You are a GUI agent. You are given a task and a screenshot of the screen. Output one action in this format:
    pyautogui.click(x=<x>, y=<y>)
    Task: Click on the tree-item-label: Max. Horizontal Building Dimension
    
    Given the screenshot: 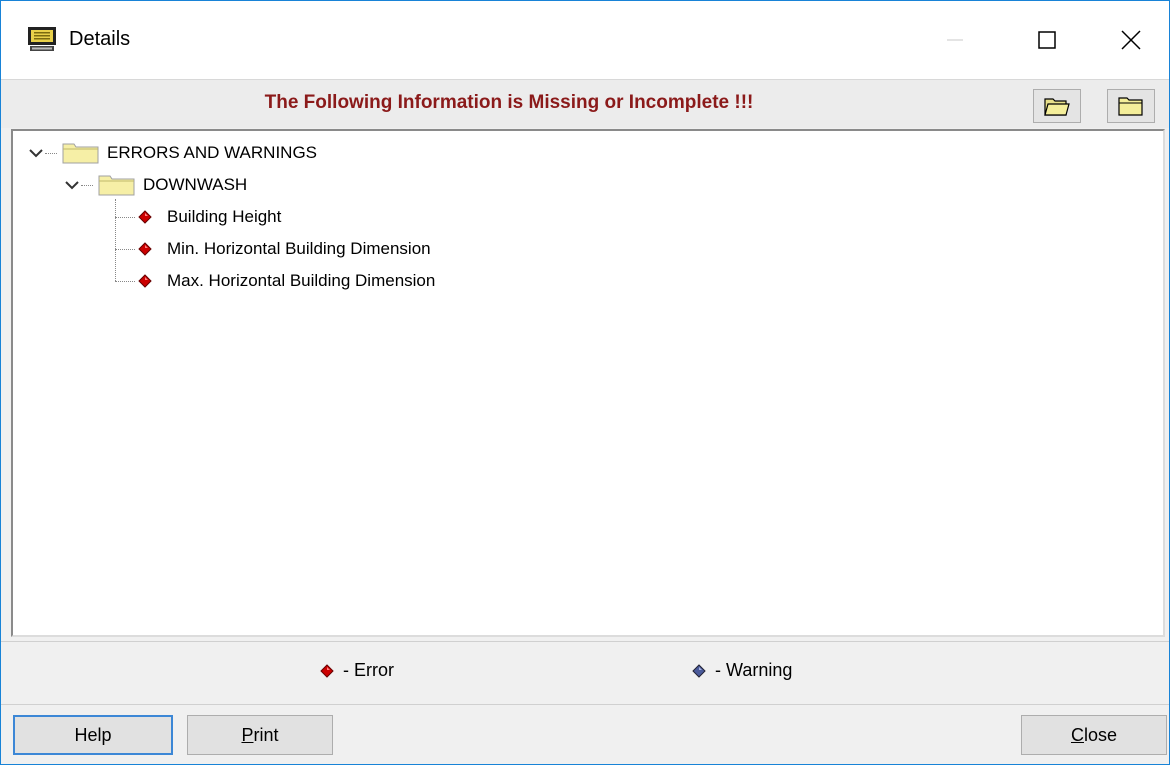 What is the action you would take?
    pyautogui.click(x=301, y=280)
    